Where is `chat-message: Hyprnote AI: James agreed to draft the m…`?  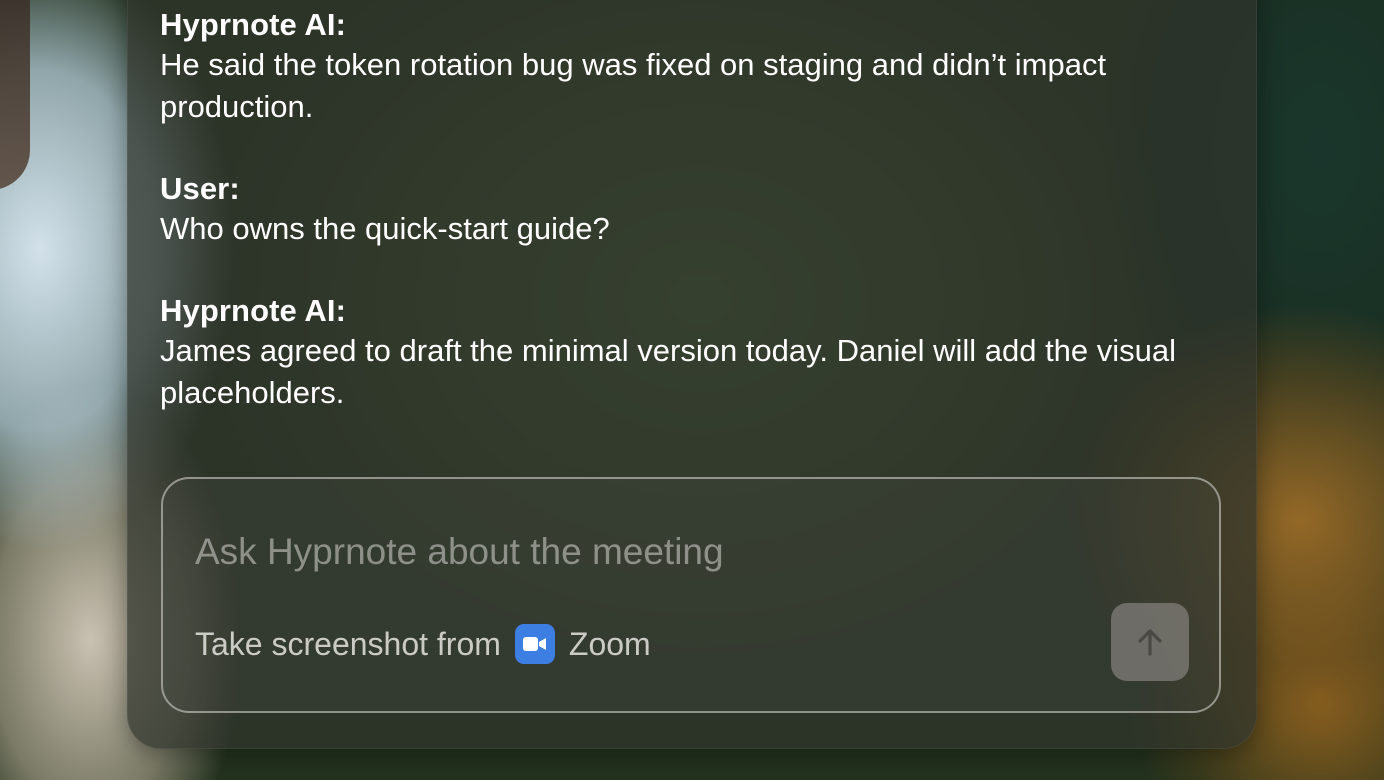 chat-message: Hyprnote AI: James agreed to draft the m… is located at coordinates (680, 353).